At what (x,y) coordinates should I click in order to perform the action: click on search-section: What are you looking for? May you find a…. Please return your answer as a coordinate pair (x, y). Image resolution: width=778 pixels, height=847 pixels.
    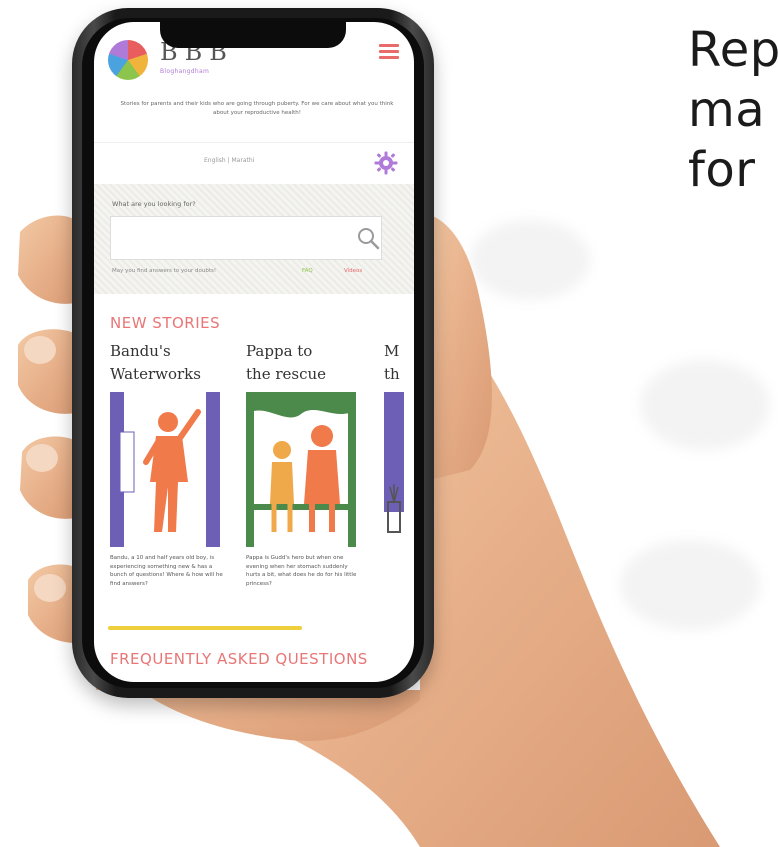
    Looking at the image, I should click on (254, 239).